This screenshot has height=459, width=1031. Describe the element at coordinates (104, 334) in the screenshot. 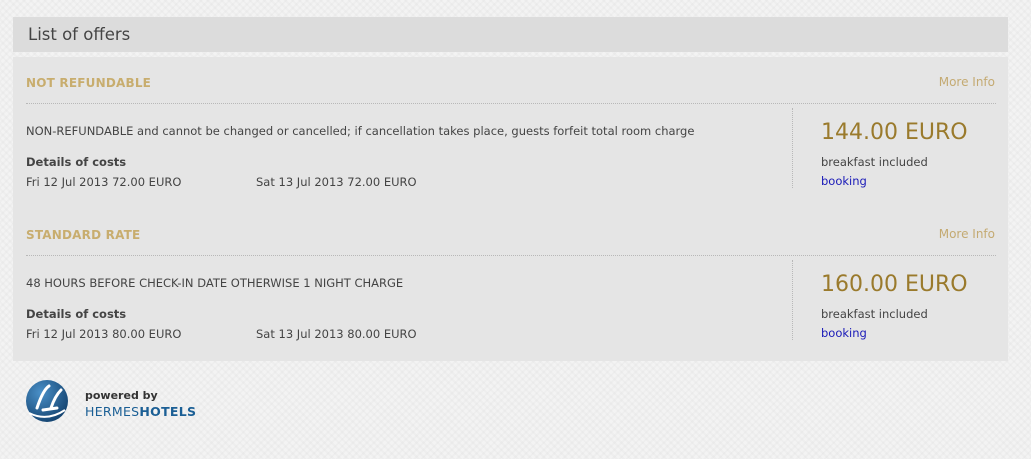

I see `cost-day-1: Fri 12 Jul 2013 80.00 EURO` at that location.